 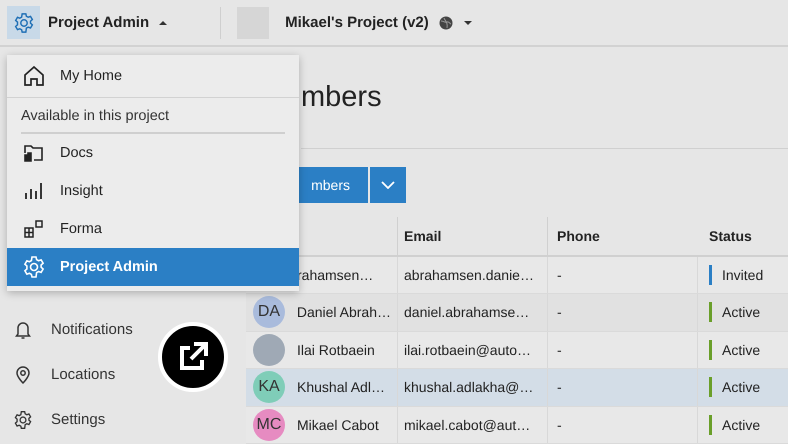 What do you see at coordinates (379, 22) in the screenshot?
I see `project-selector: Mikael's Project (v2)` at bounding box center [379, 22].